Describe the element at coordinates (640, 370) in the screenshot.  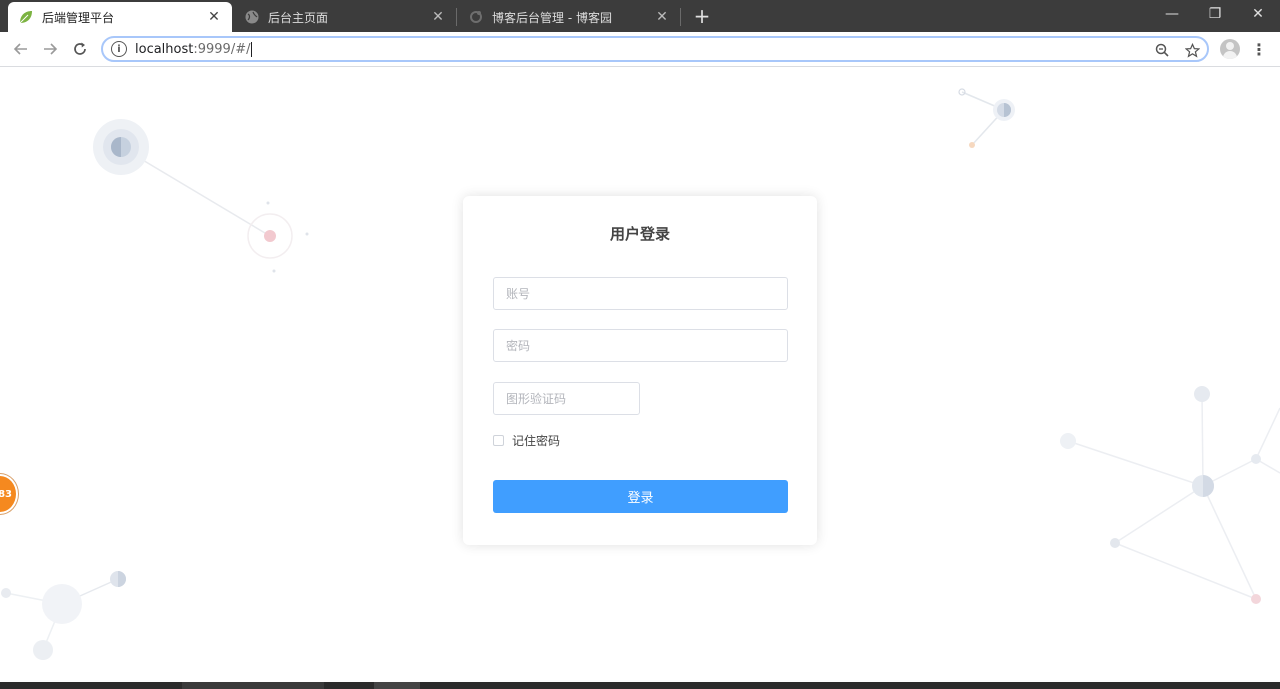
I see `login-card: 用户登录 记住密码 登录` at that location.